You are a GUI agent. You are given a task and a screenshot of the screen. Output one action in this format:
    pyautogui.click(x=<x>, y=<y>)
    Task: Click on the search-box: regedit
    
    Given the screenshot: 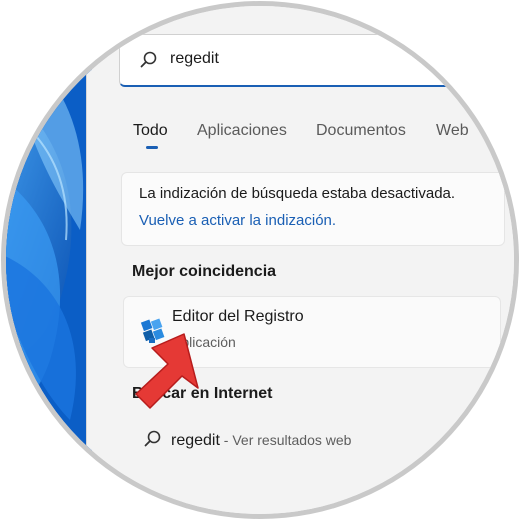 What is the action you would take?
    pyautogui.click(x=316, y=60)
    